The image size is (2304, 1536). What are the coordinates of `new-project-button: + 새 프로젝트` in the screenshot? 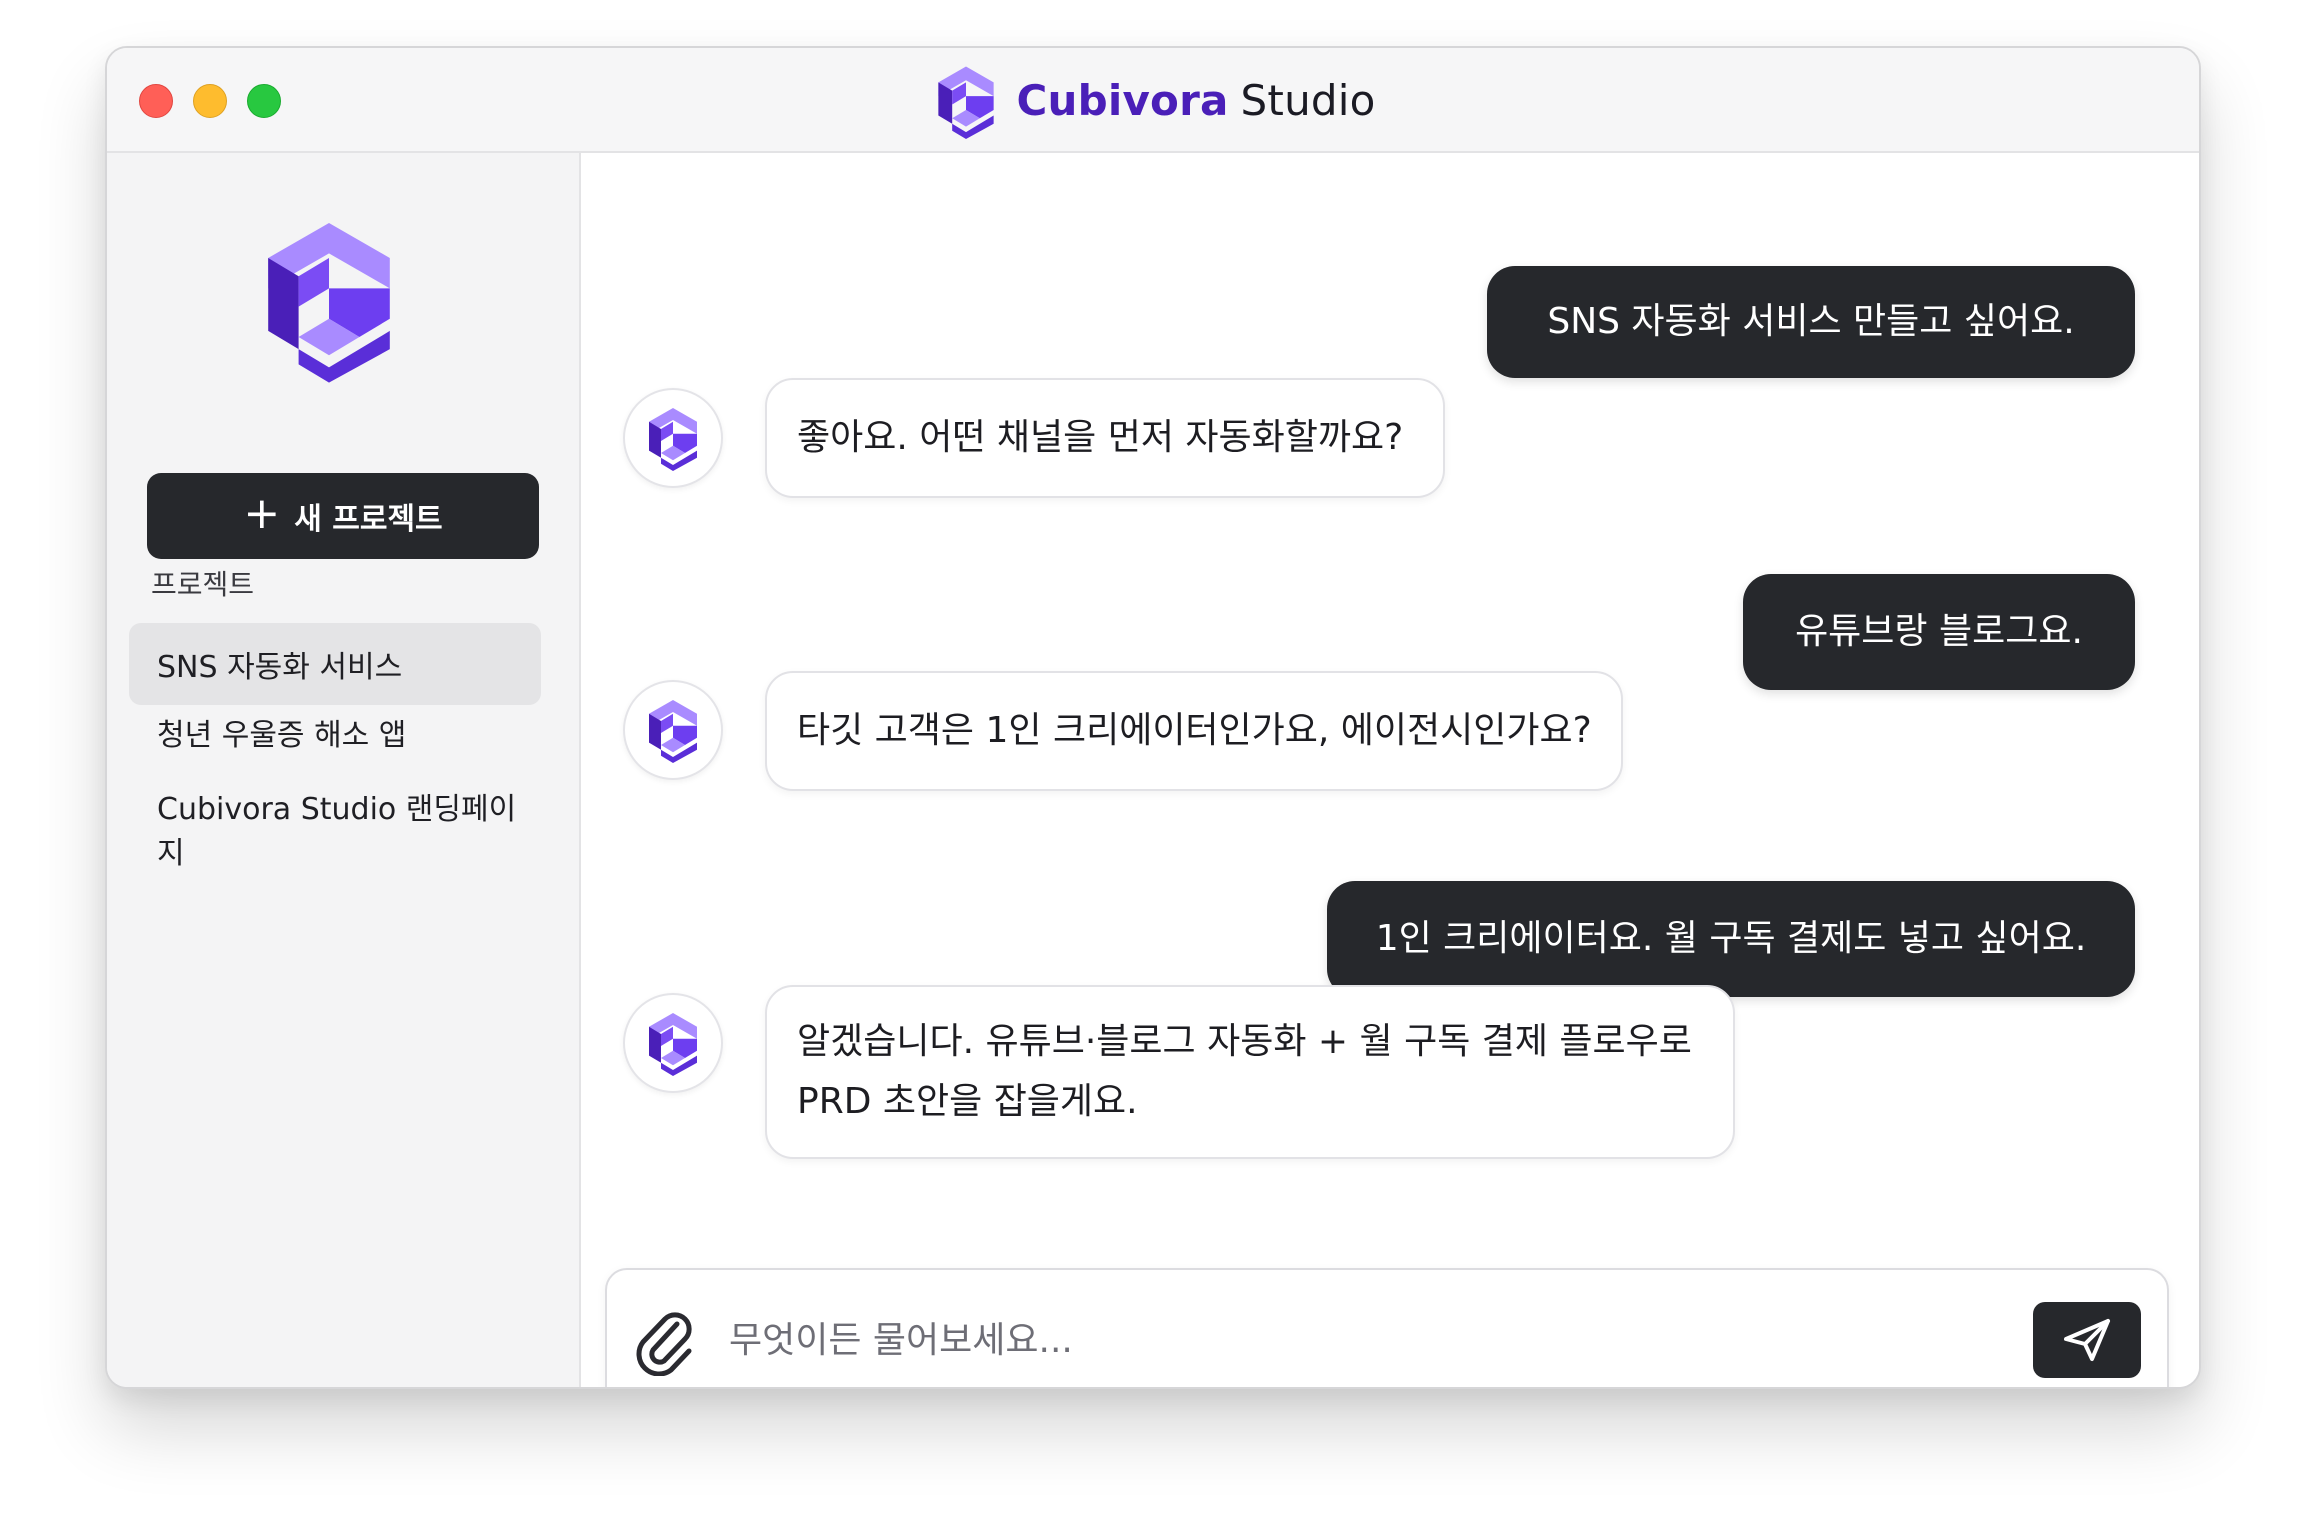 It's located at (343, 516).